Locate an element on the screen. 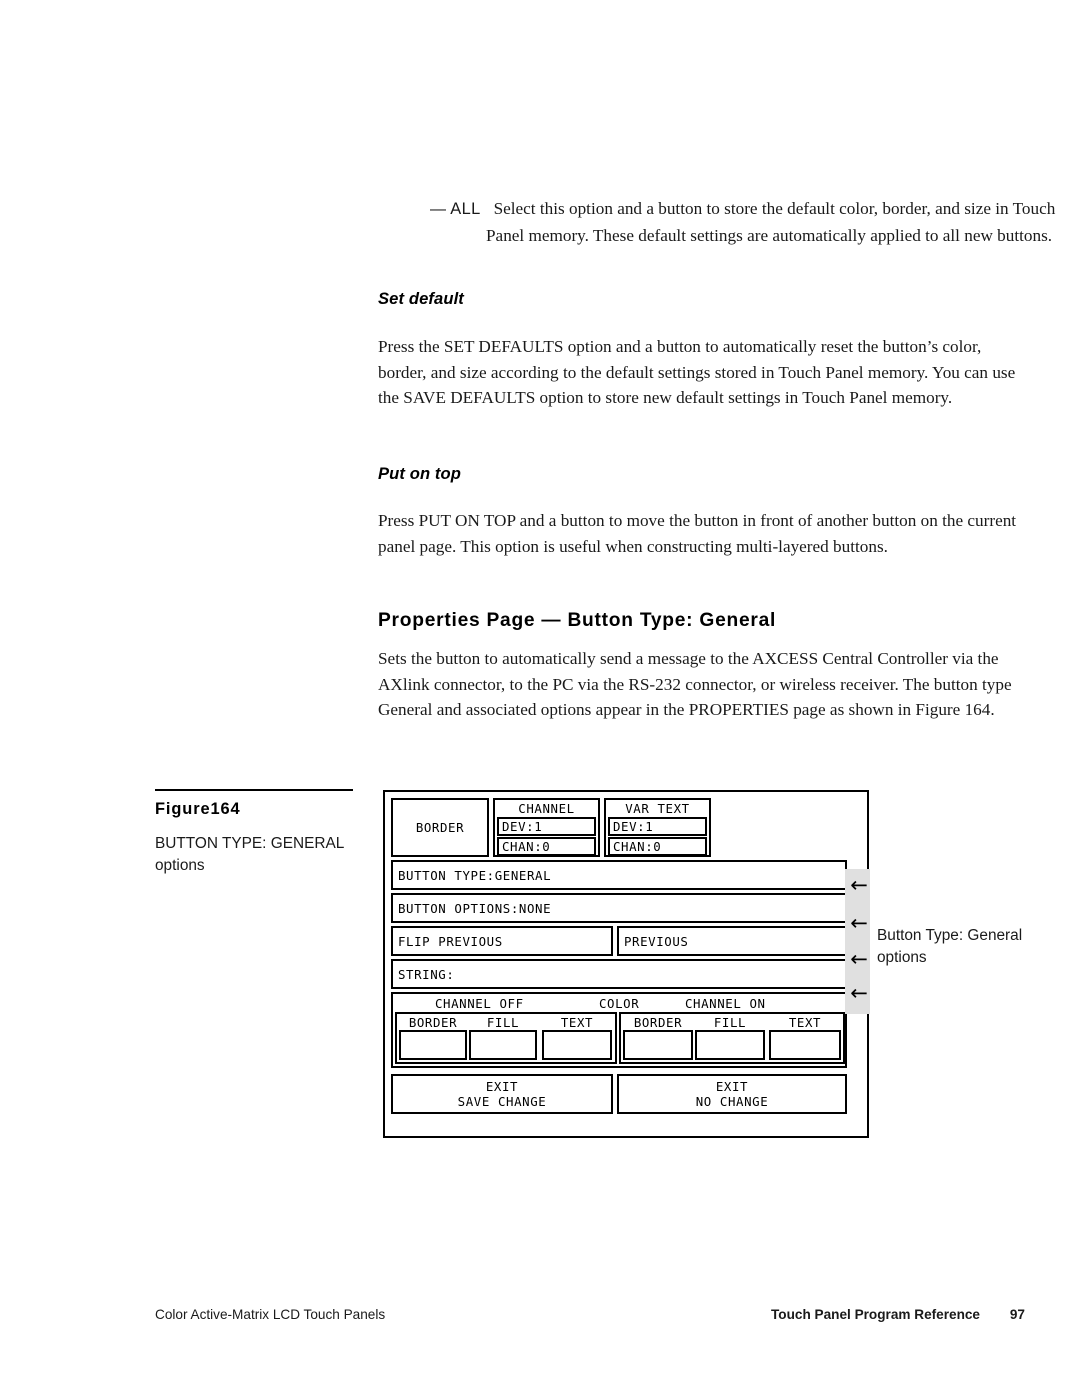 The width and height of the screenshot is (1080, 1397). channel-group: CHANNEL DEV:1 CHAN:0 is located at coordinates (546, 827).